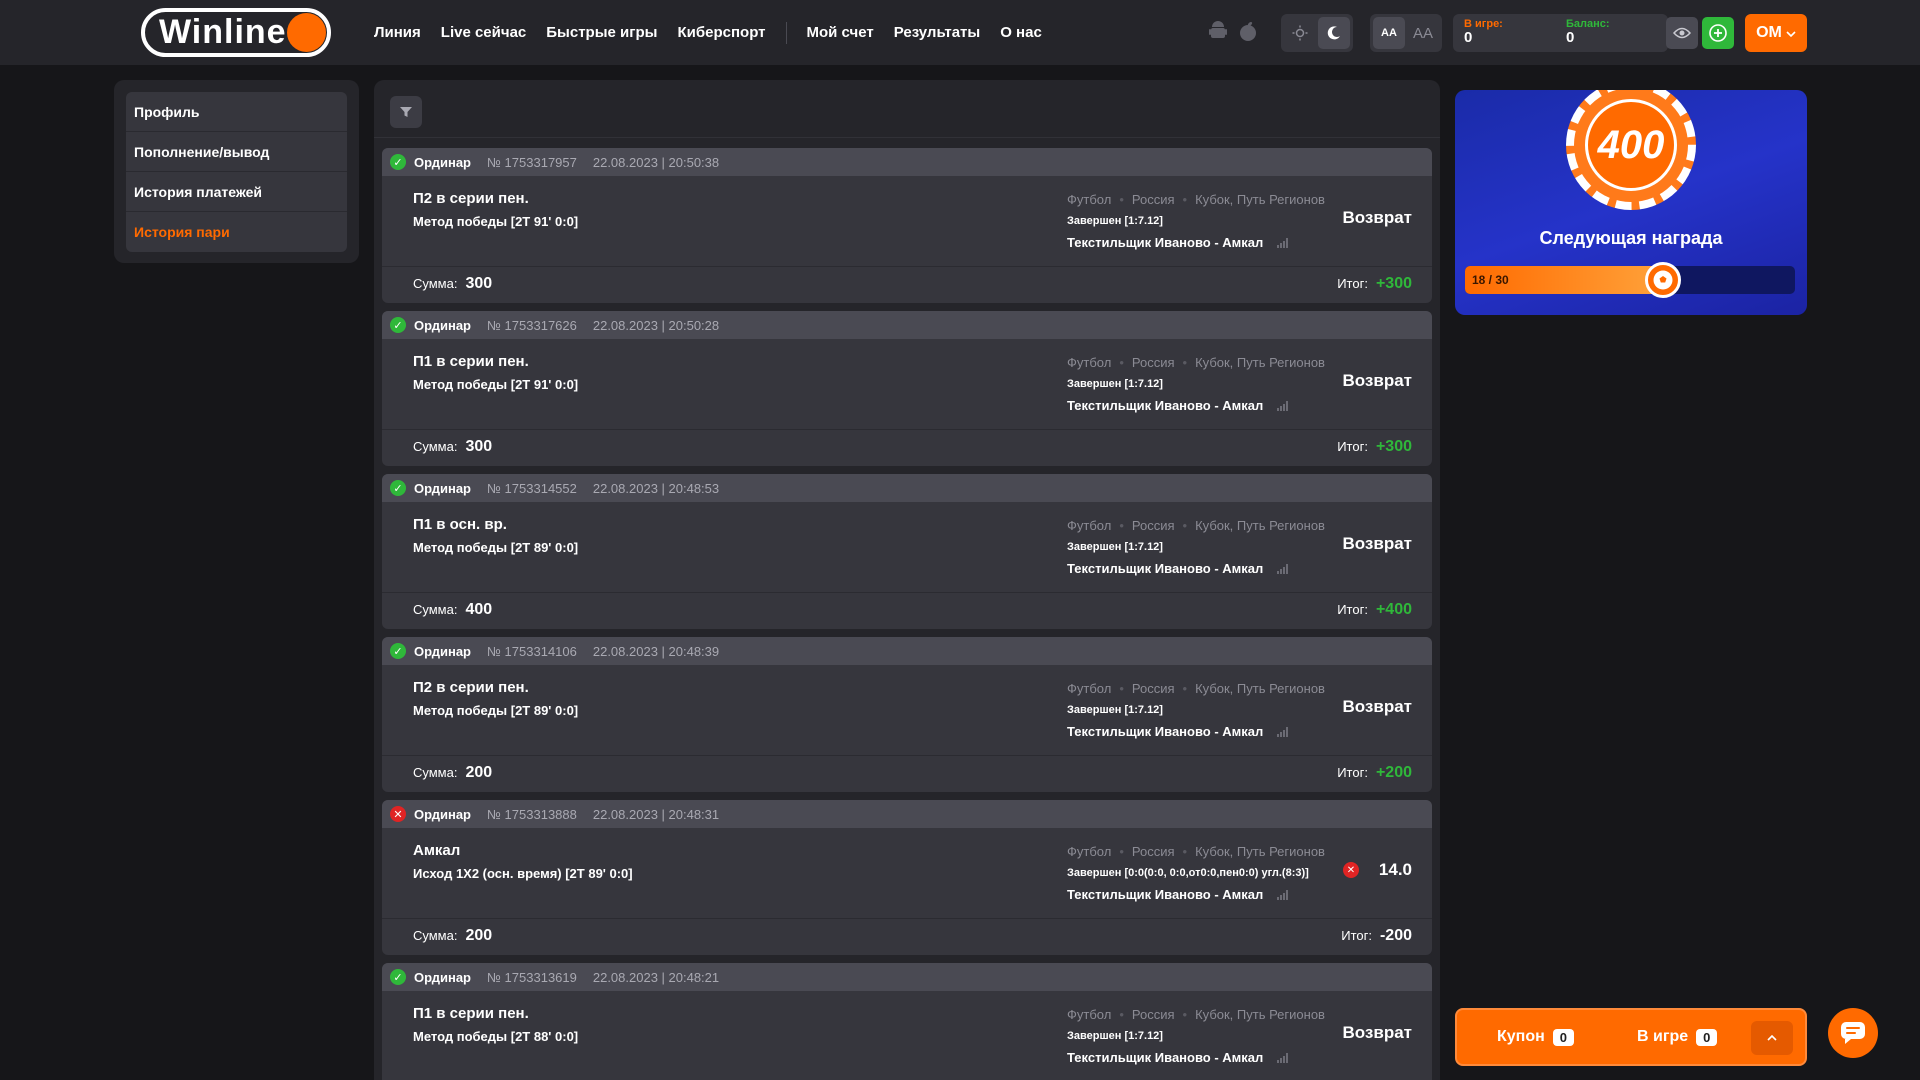  Describe the element at coordinates (236, 232) in the screenshot. I see `sidebar-item-bet-history: История пари` at that location.